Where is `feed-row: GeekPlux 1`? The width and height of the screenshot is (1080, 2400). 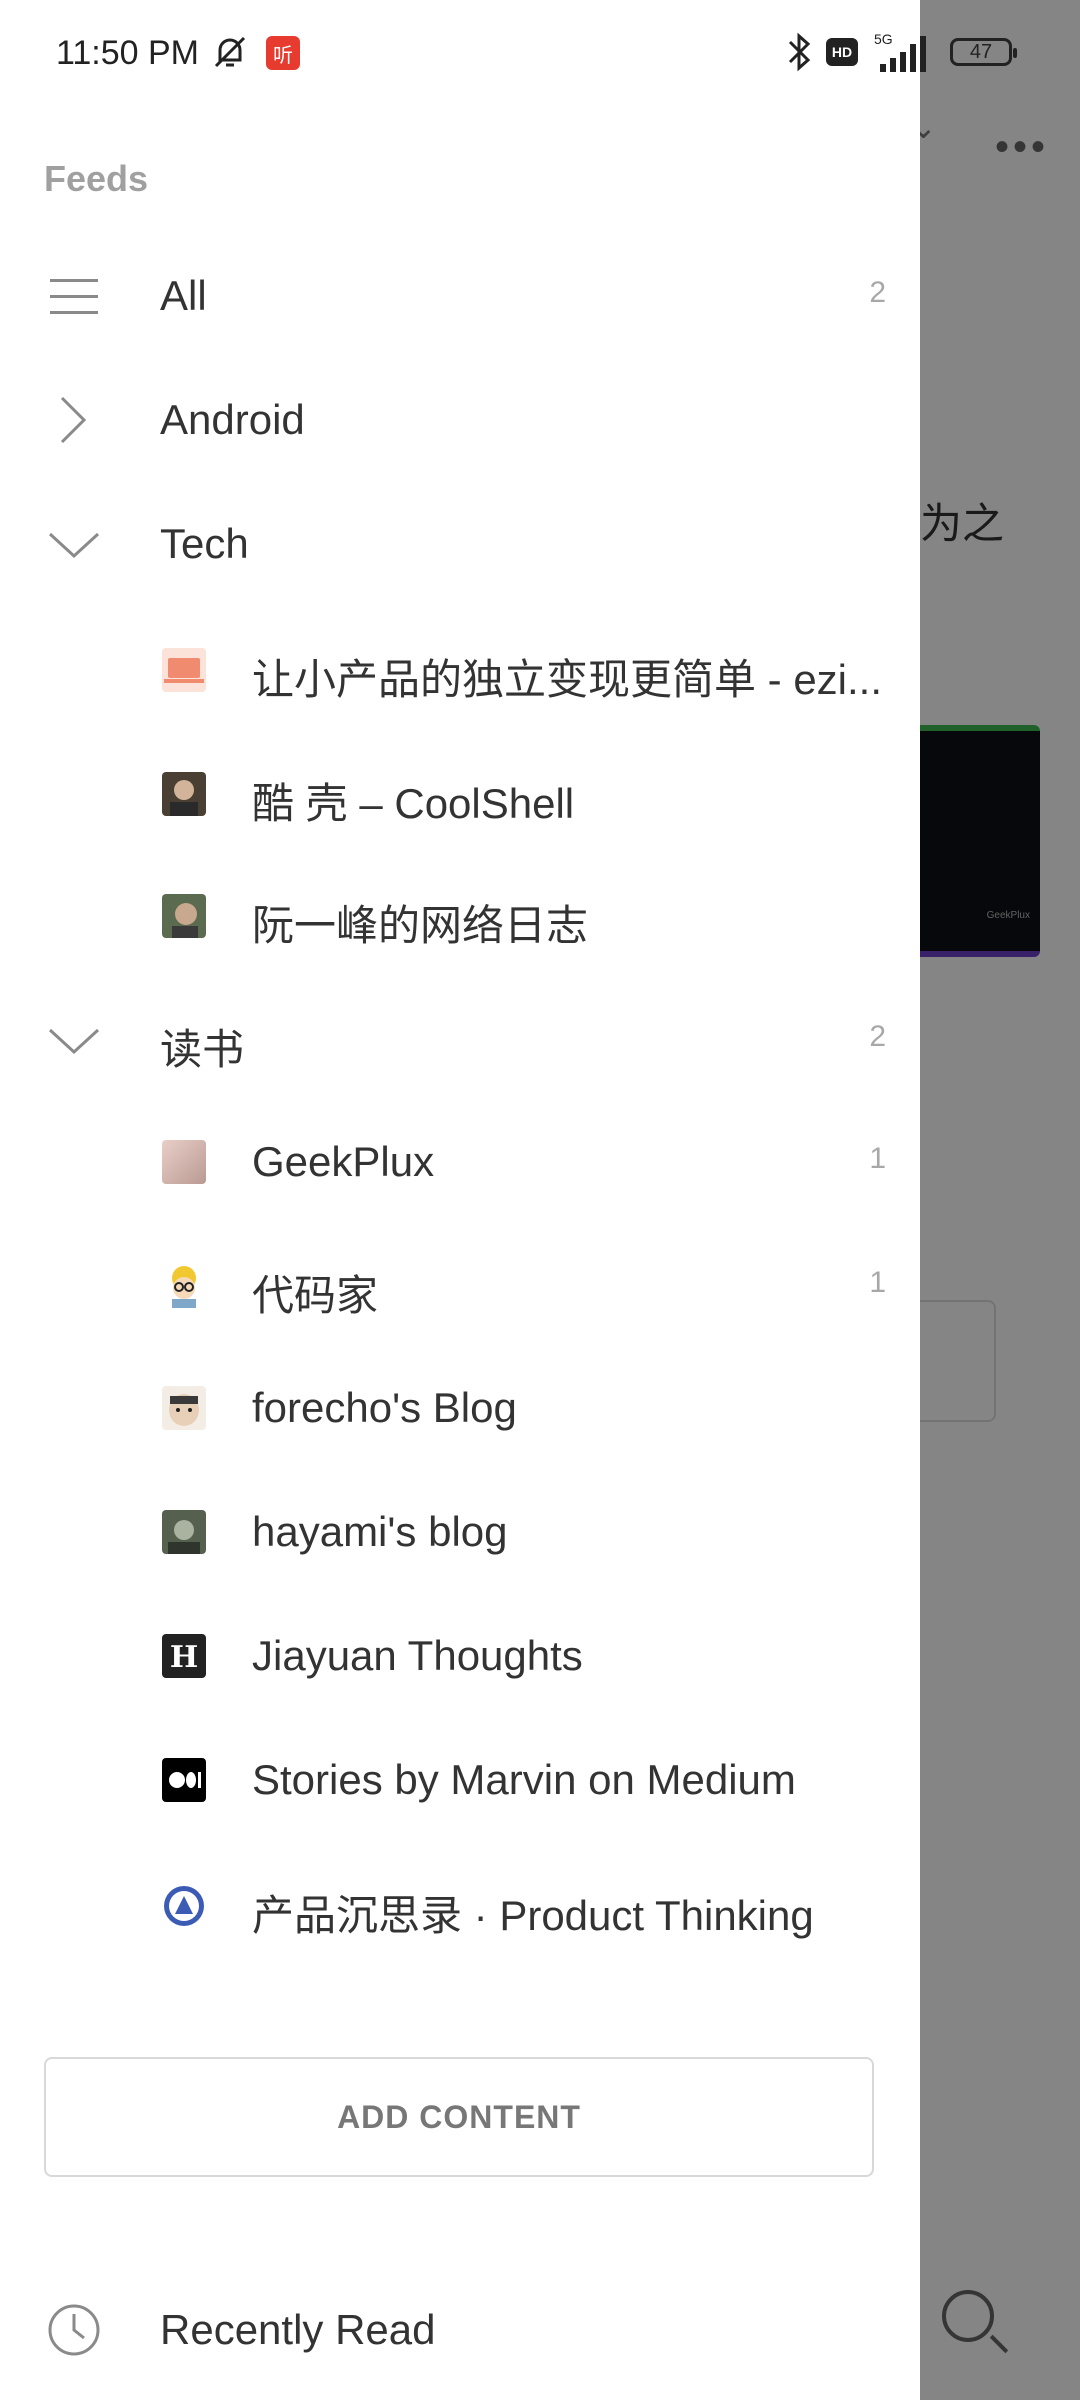
feed-row: GeekPlux 1 is located at coordinates (460, 1162).